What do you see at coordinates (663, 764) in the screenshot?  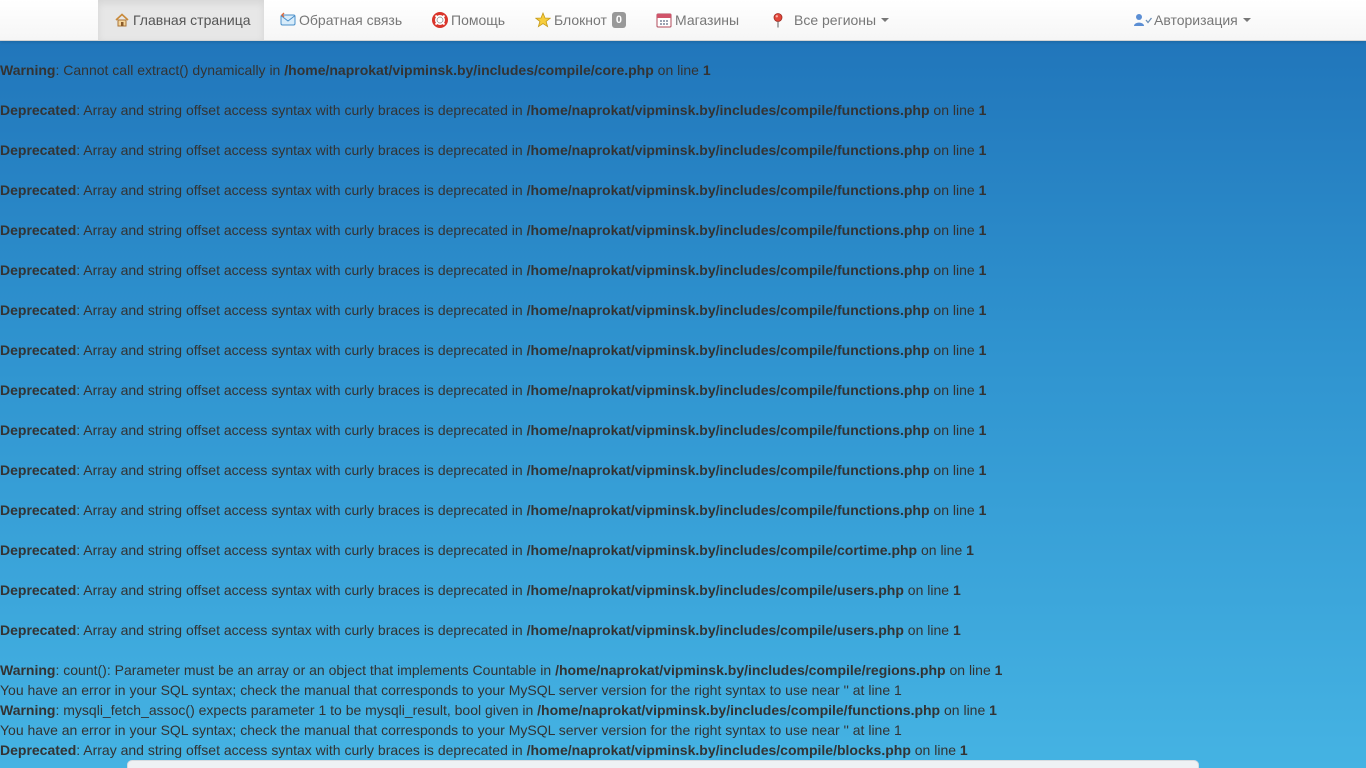 I see `content-panel-edge` at bounding box center [663, 764].